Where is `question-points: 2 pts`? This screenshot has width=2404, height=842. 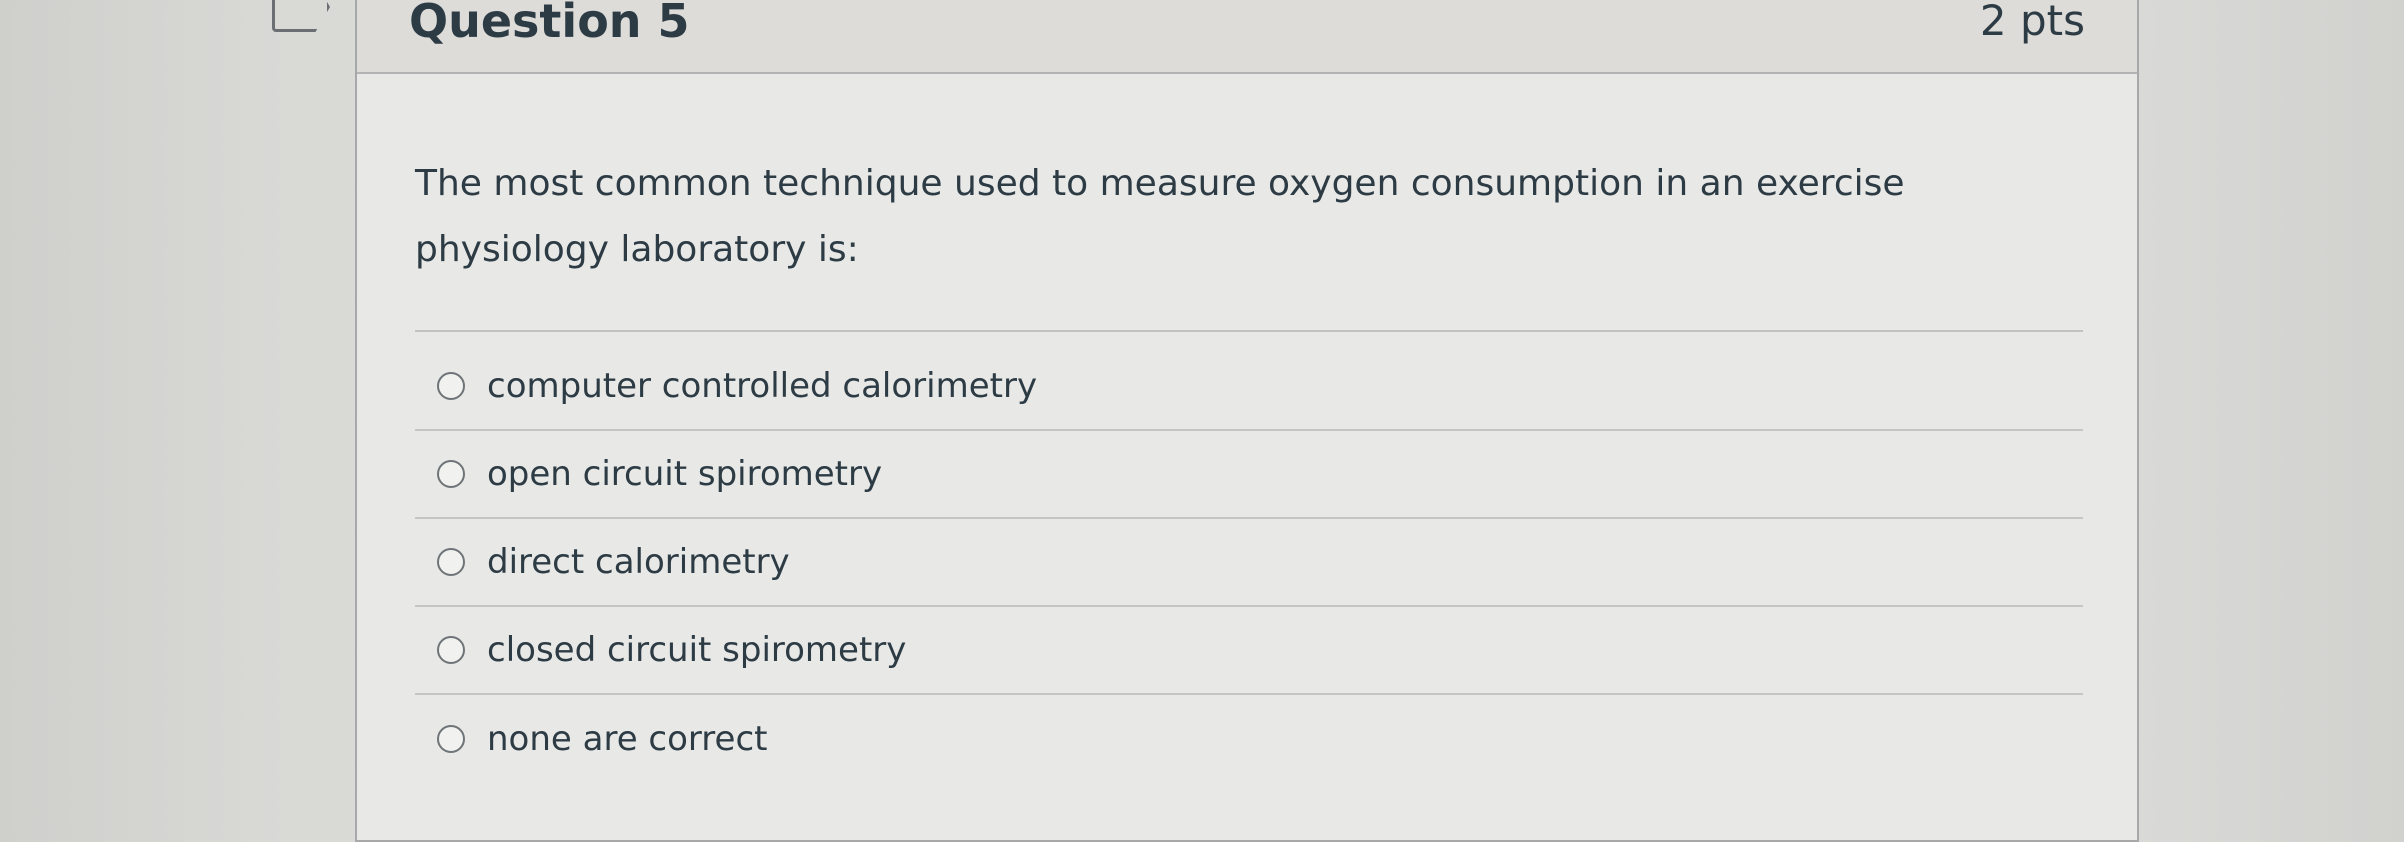 question-points: 2 pts is located at coordinates (2032, 22).